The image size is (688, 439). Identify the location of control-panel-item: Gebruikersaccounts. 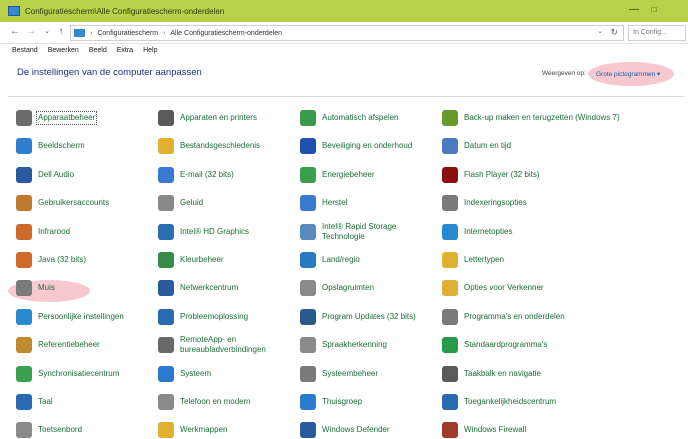
(85, 203).